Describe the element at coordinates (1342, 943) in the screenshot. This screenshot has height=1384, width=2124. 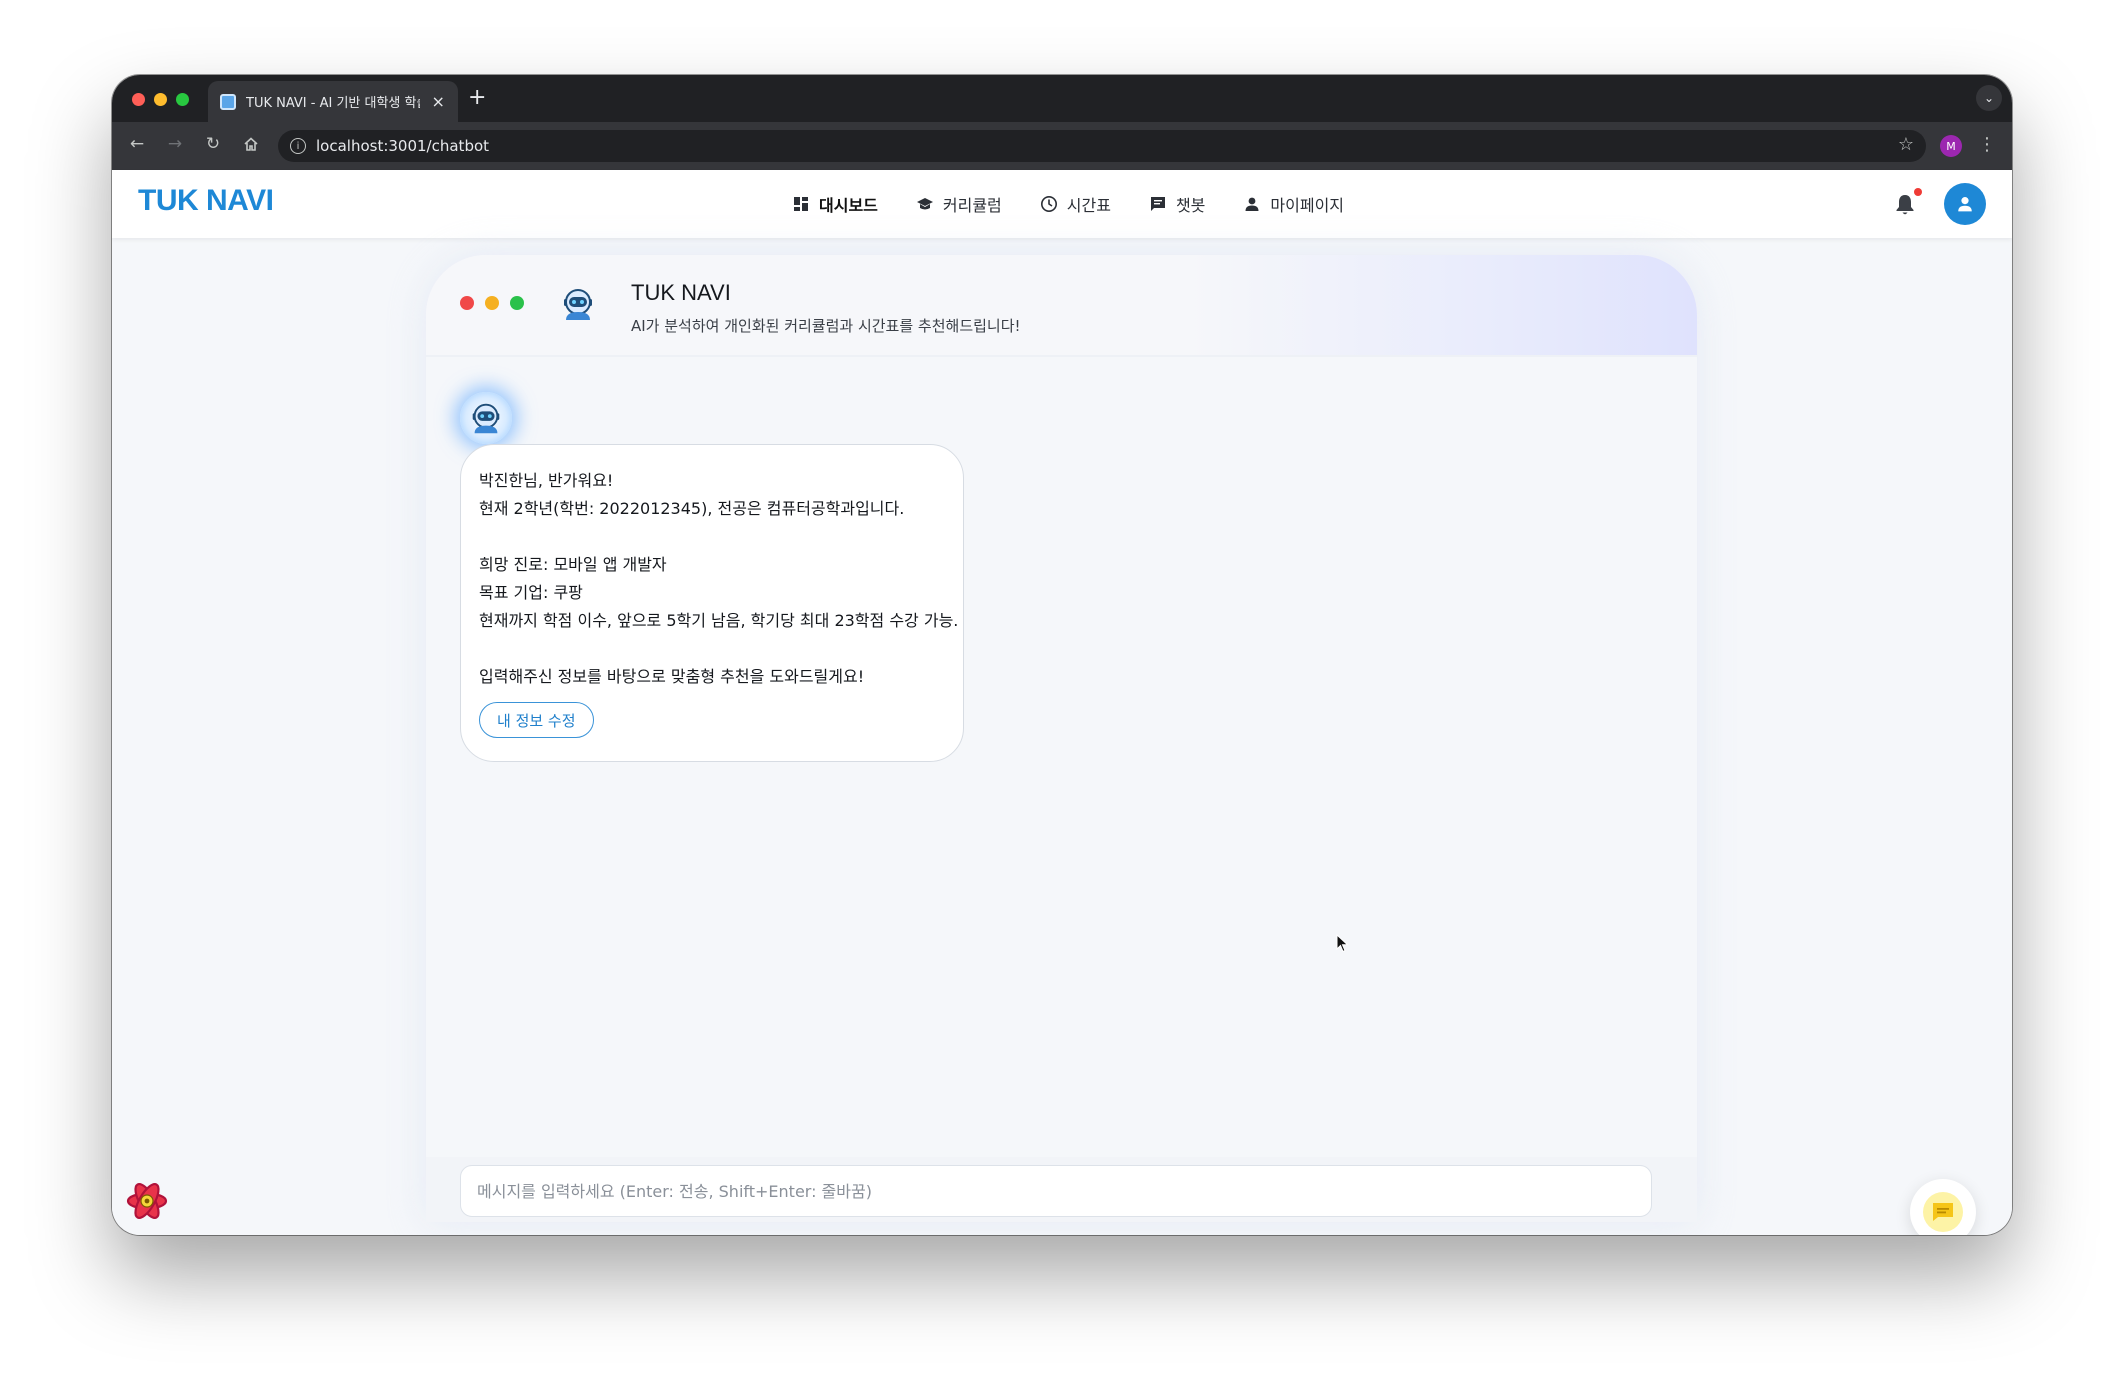
I see `mouse-cursor-icon` at that location.